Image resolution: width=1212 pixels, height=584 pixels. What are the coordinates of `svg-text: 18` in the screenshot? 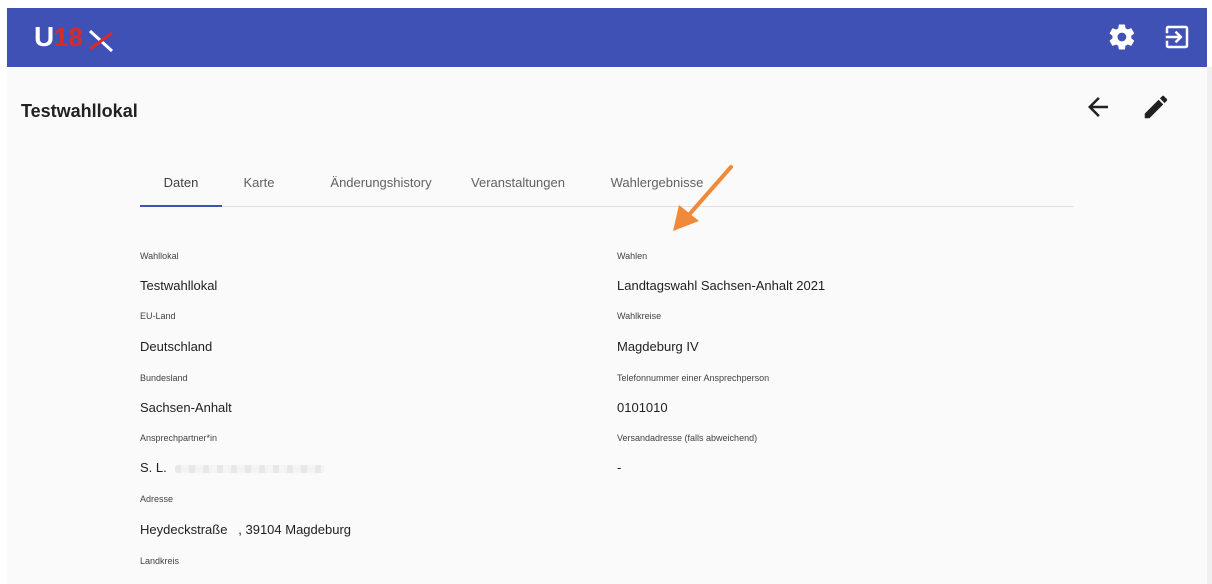 It's located at (68, 37).